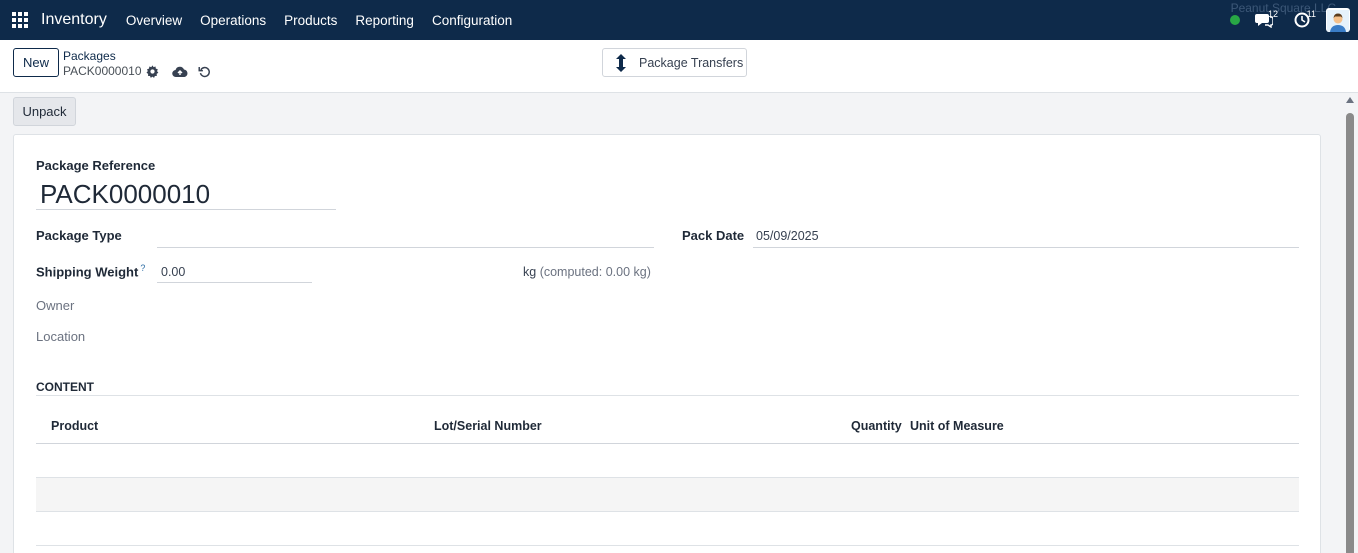 The height and width of the screenshot is (553, 1358). Describe the element at coordinates (44, 111) in the screenshot. I see `unpack-button: Unpack` at that location.